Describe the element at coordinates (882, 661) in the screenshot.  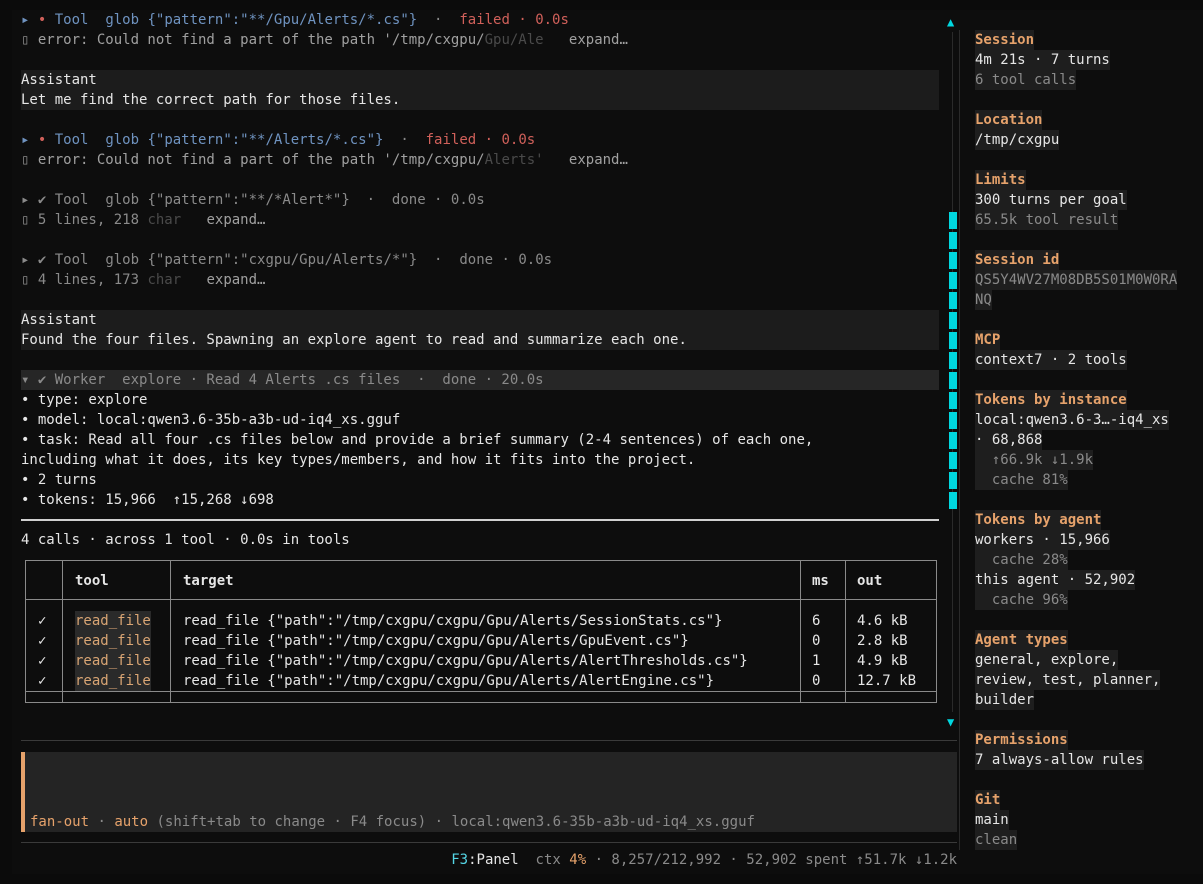
I see `out-cell: 4.9 kB` at that location.